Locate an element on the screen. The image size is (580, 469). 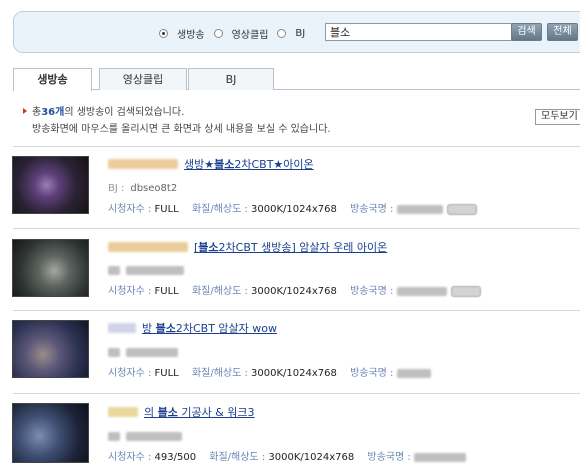
radio-live-circle is located at coordinates (163, 33).